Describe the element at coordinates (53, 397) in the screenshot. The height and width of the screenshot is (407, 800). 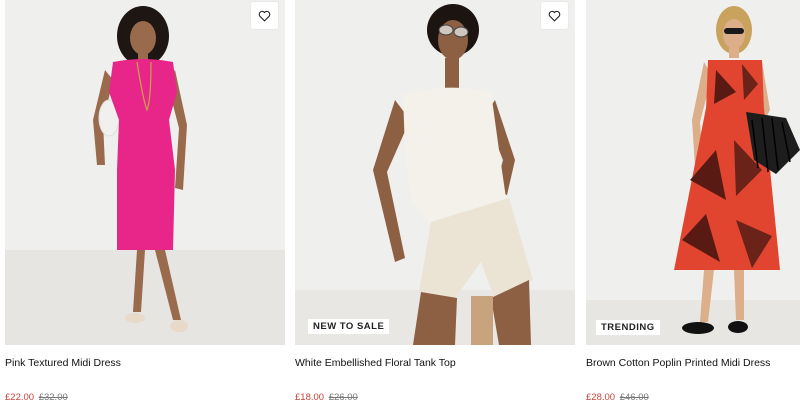
I see `original-price: £32.00` at that location.